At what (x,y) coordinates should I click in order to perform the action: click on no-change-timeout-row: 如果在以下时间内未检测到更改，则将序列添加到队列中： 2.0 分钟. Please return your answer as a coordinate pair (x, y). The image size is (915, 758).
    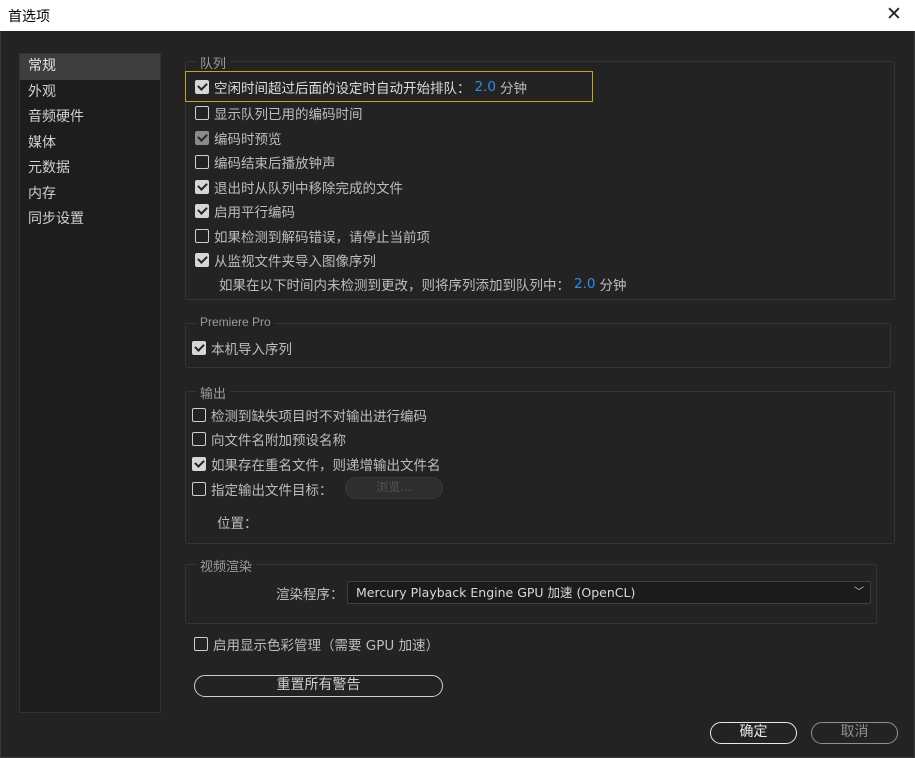
    Looking at the image, I should click on (422, 284).